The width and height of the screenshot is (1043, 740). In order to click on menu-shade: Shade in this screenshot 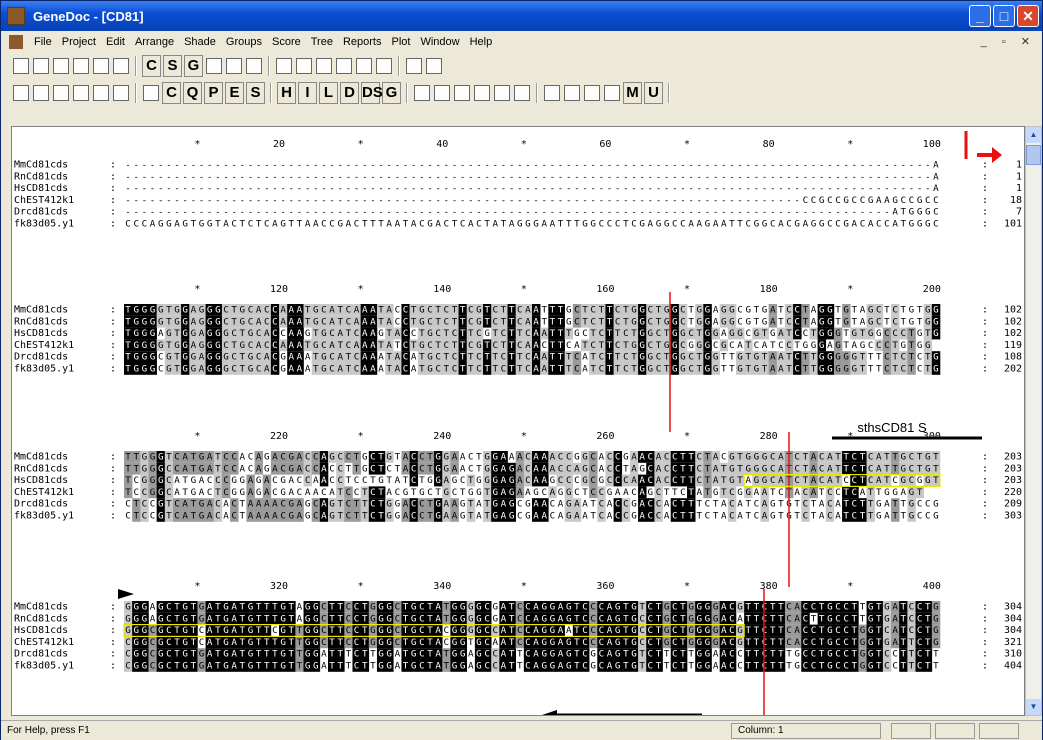, I will do `click(200, 42)`.